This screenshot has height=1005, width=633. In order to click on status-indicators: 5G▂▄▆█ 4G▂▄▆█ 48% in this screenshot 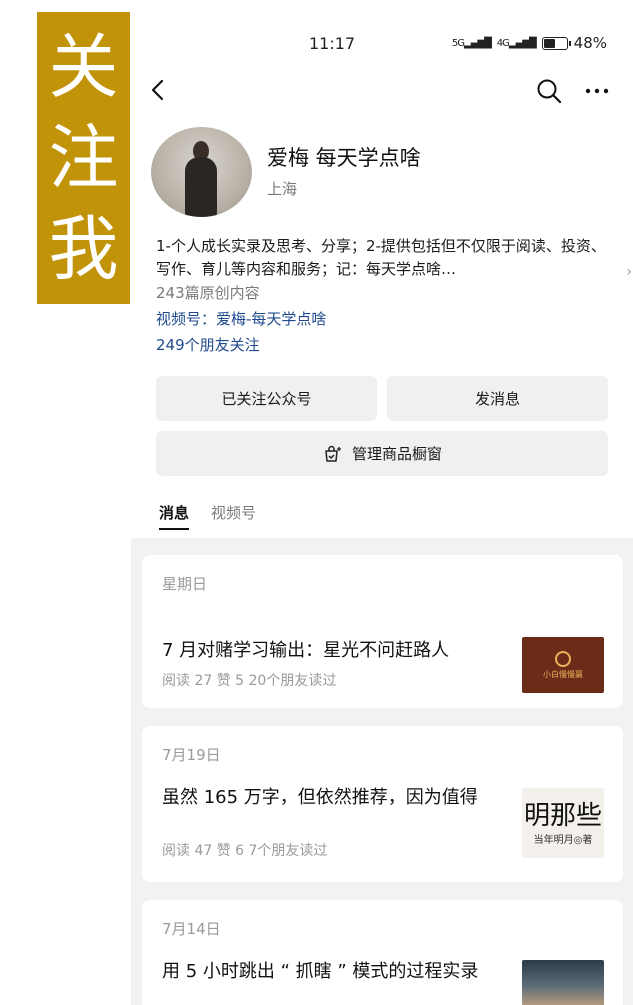, I will do `click(529, 43)`.